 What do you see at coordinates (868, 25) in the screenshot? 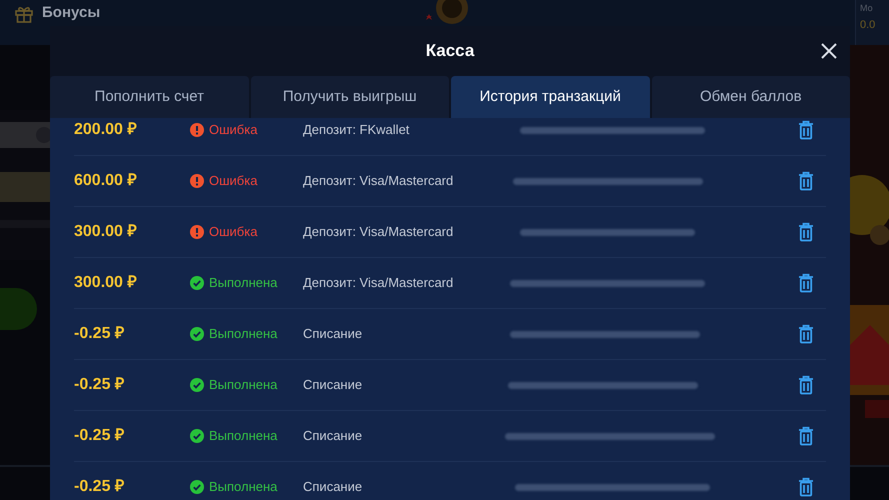
I see `balance-value: 0.0` at bounding box center [868, 25].